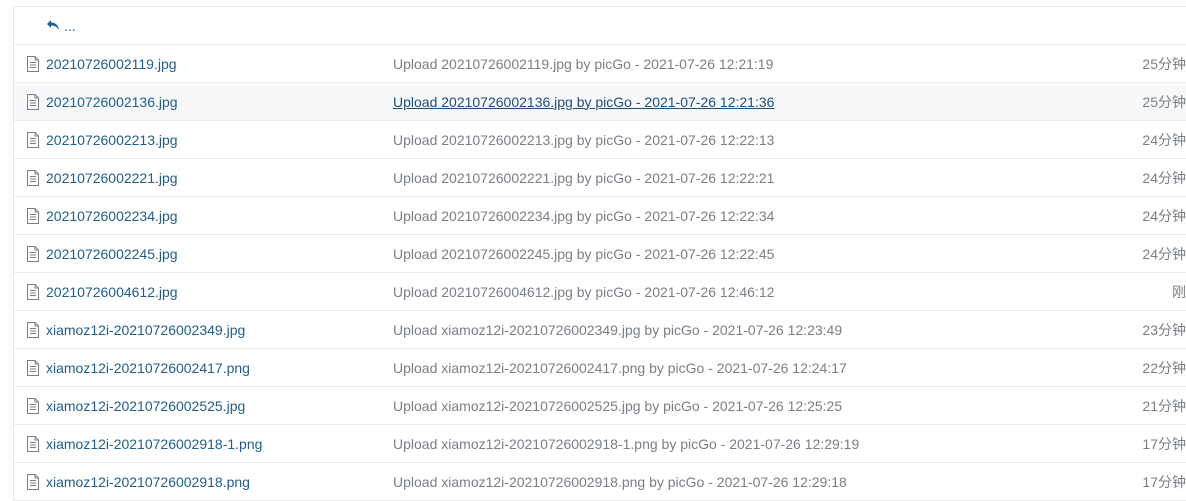 This screenshot has height=501, width=1186. I want to click on file-name-cell: 20210726002213.jpg, so click(206, 139).